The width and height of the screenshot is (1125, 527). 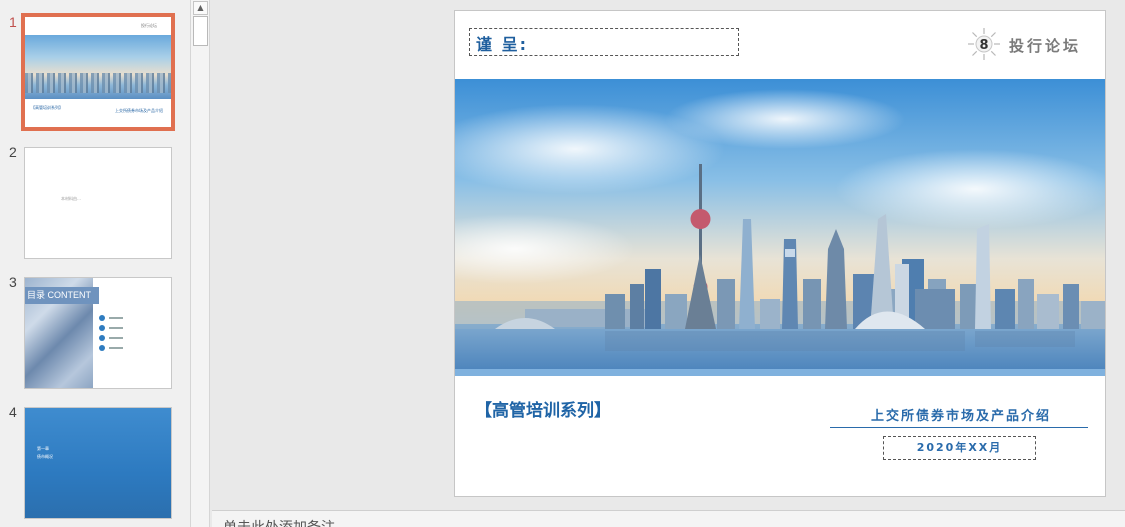 I want to click on sunburst-logo-icon: 8, so click(x=984, y=44).